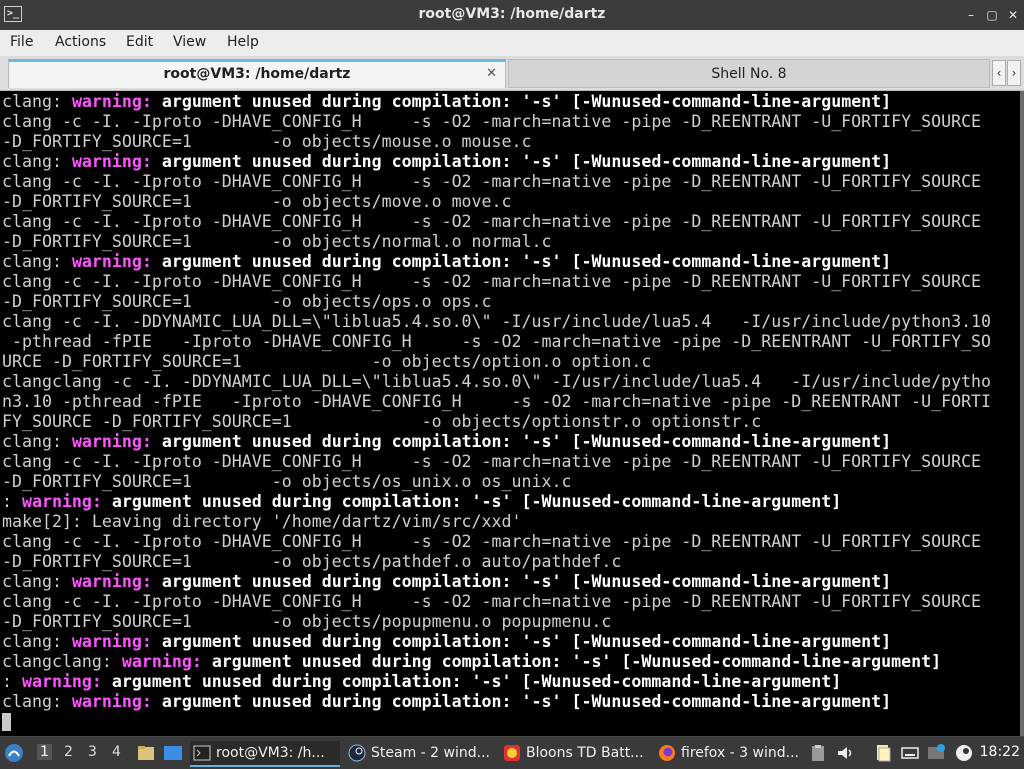  Describe the element at coordinates (910, 753) in the screenshot. I see `keyboard-icon` at that location.